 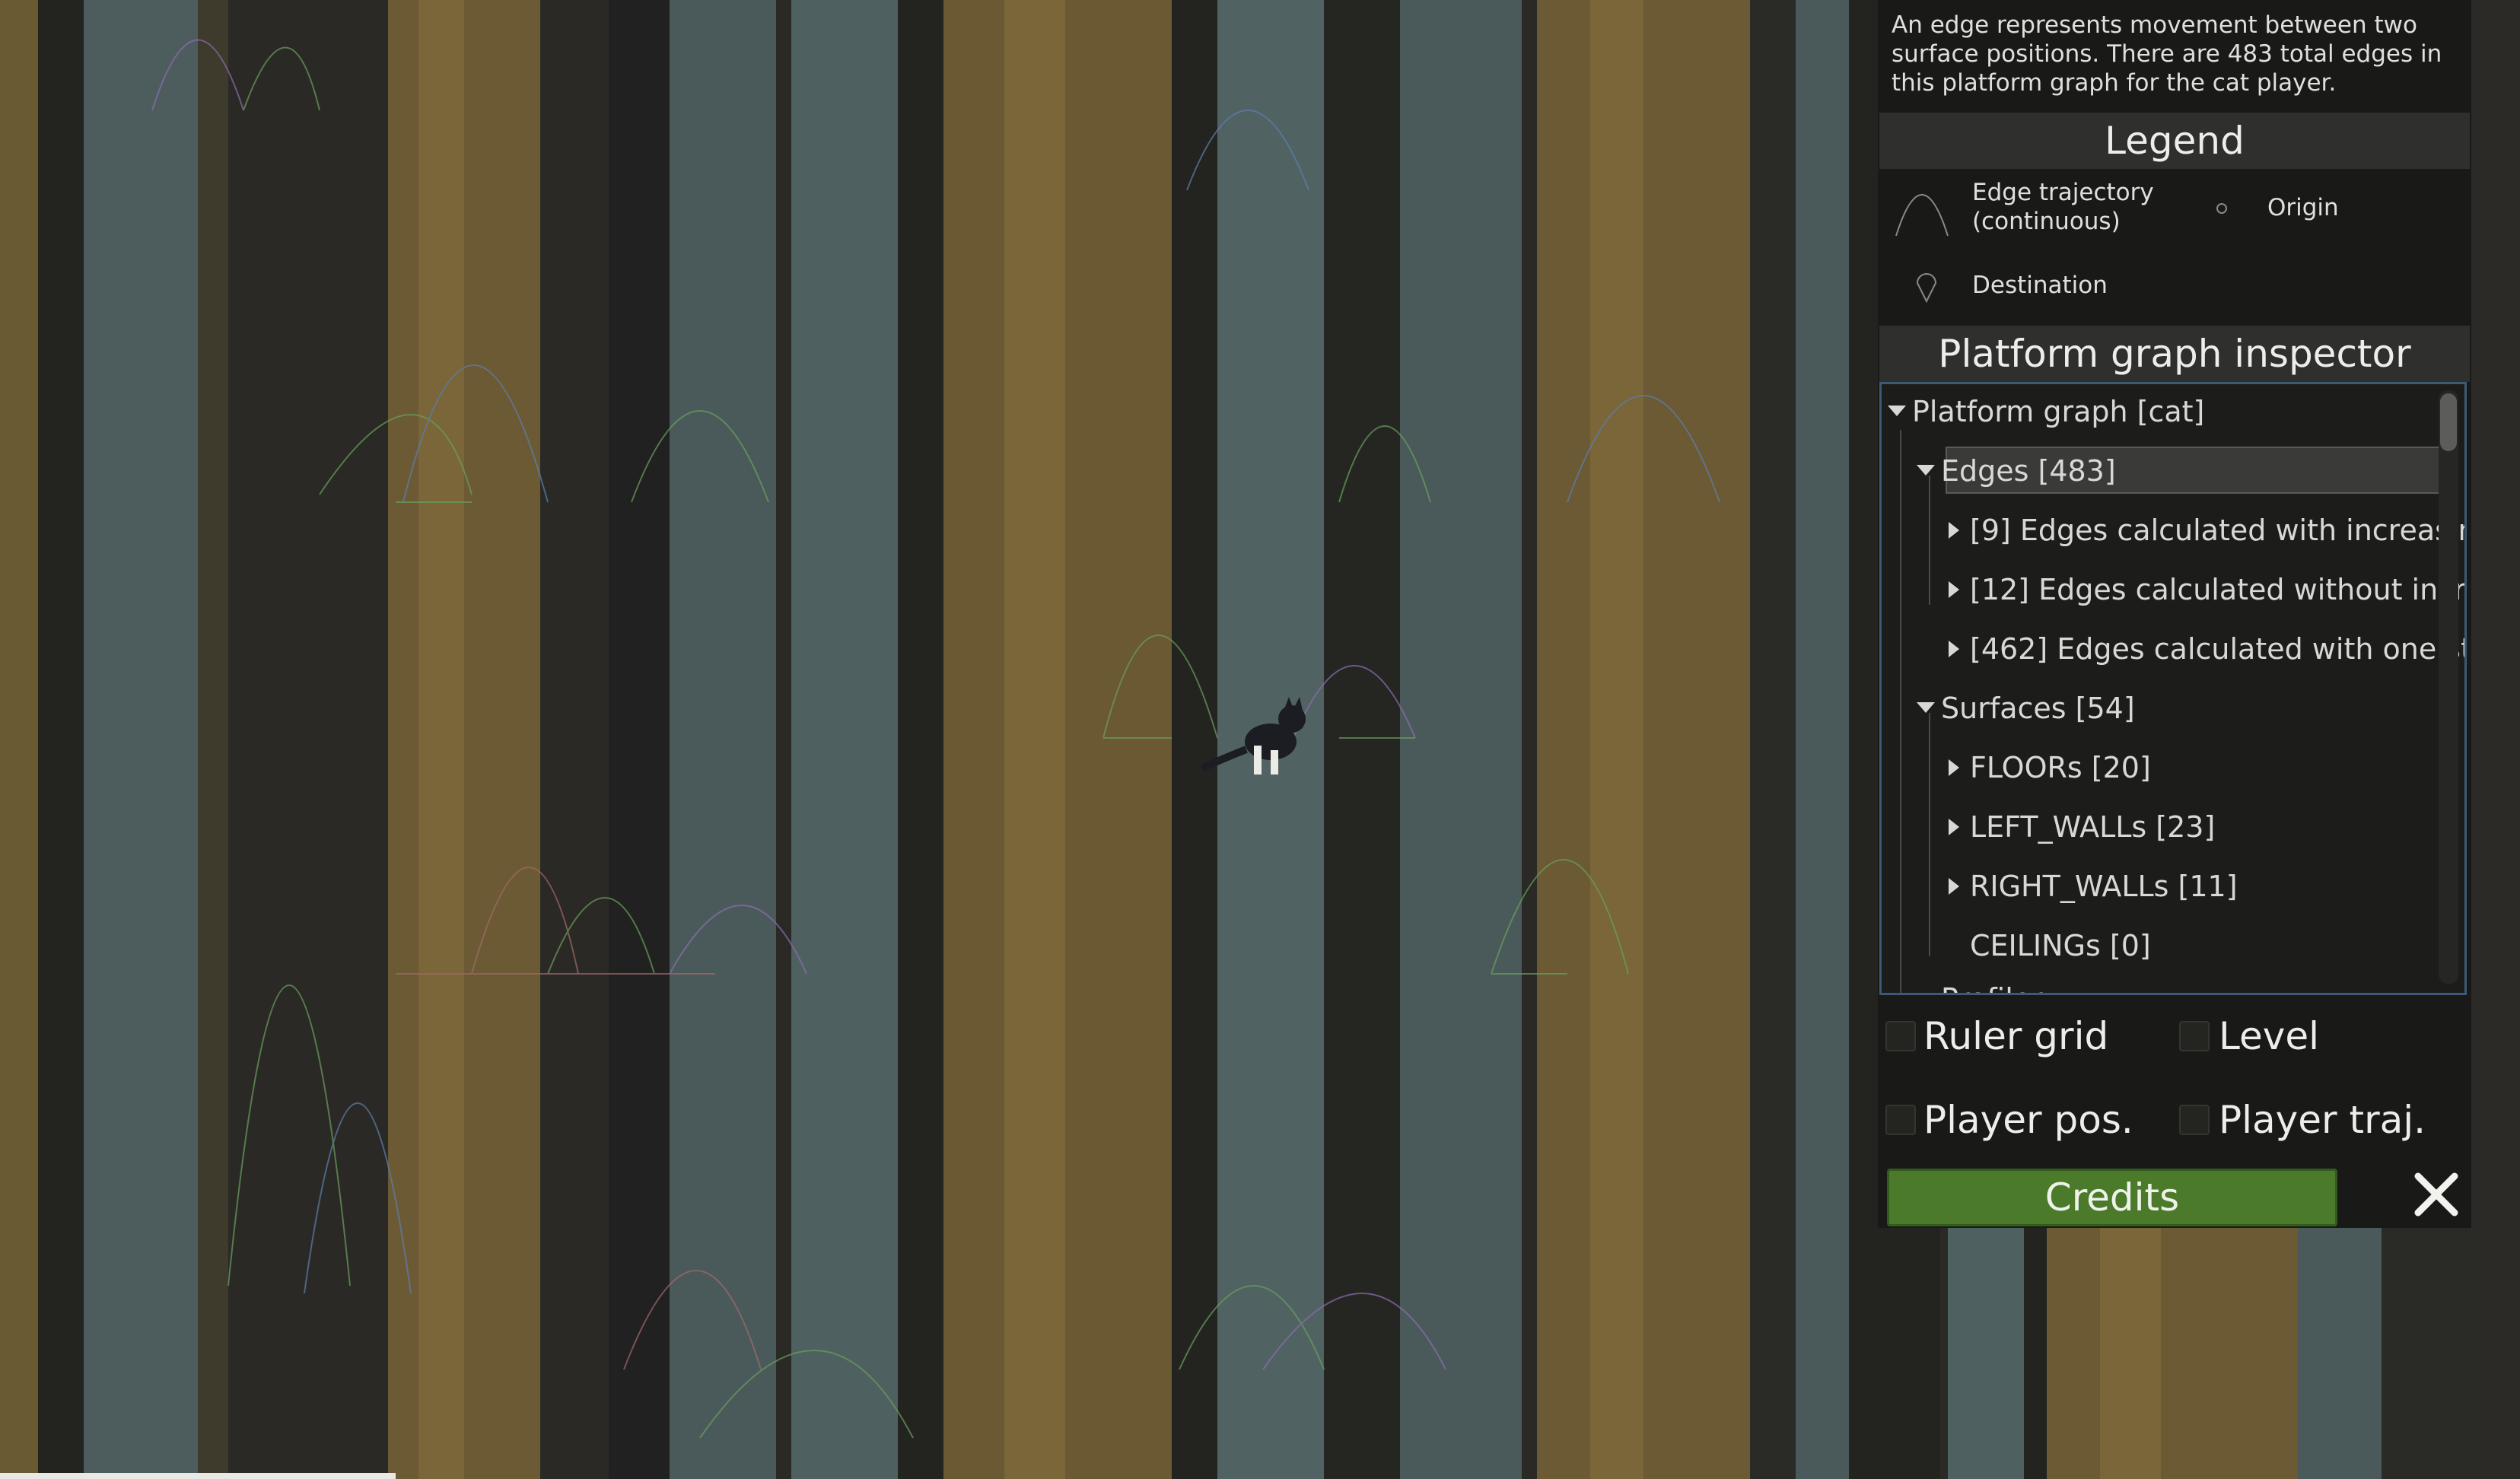 I want to click on tree-row-label: LEFT_WALLs [23], so click(x=2093, y=827).